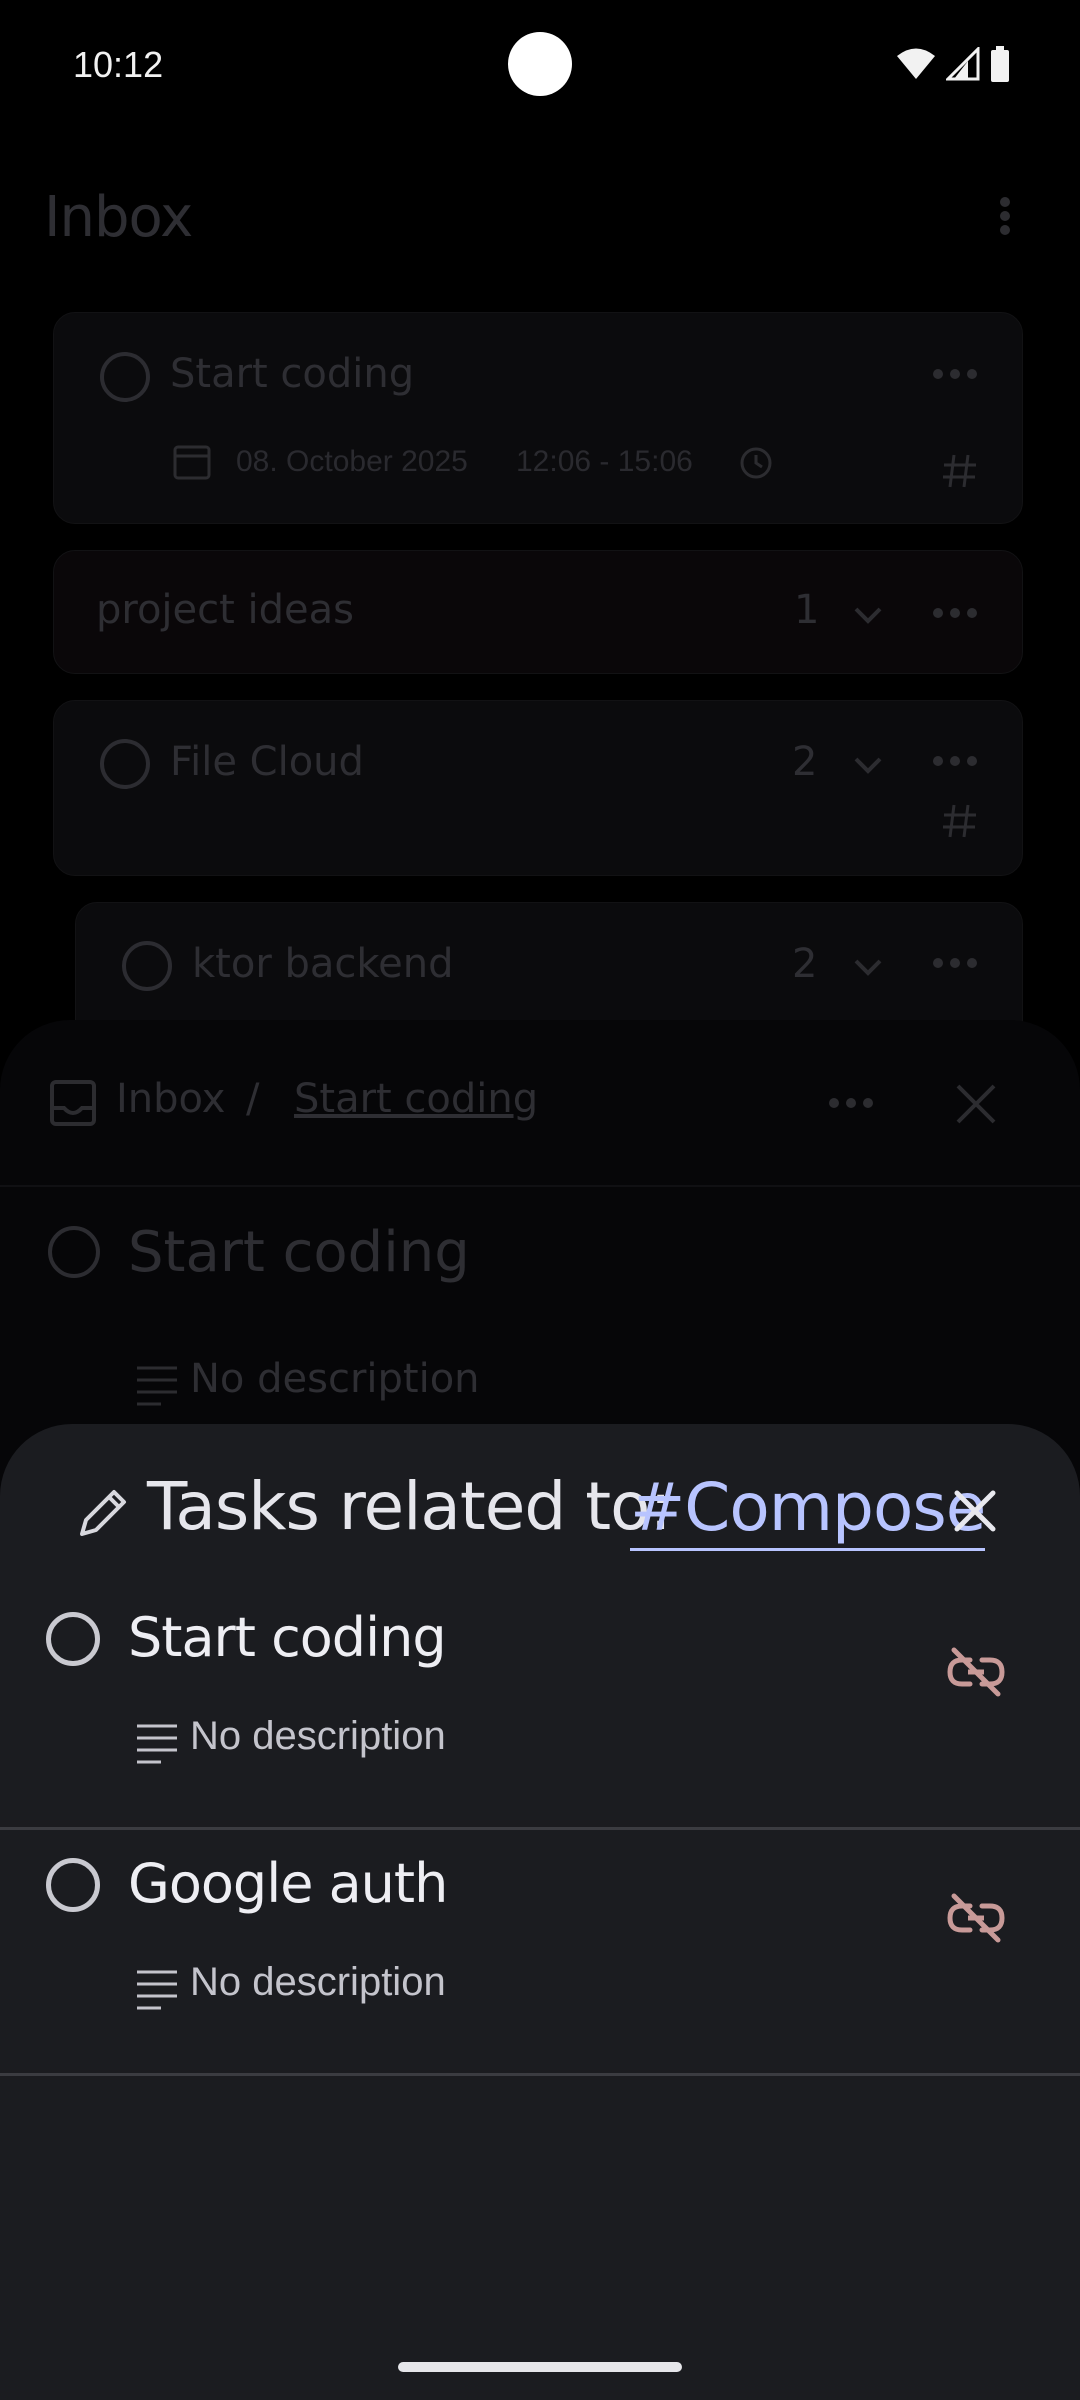 The height and width of the screenshot is (2400, 1080). I want to click on project-title: project ideas, so click(225, 610).